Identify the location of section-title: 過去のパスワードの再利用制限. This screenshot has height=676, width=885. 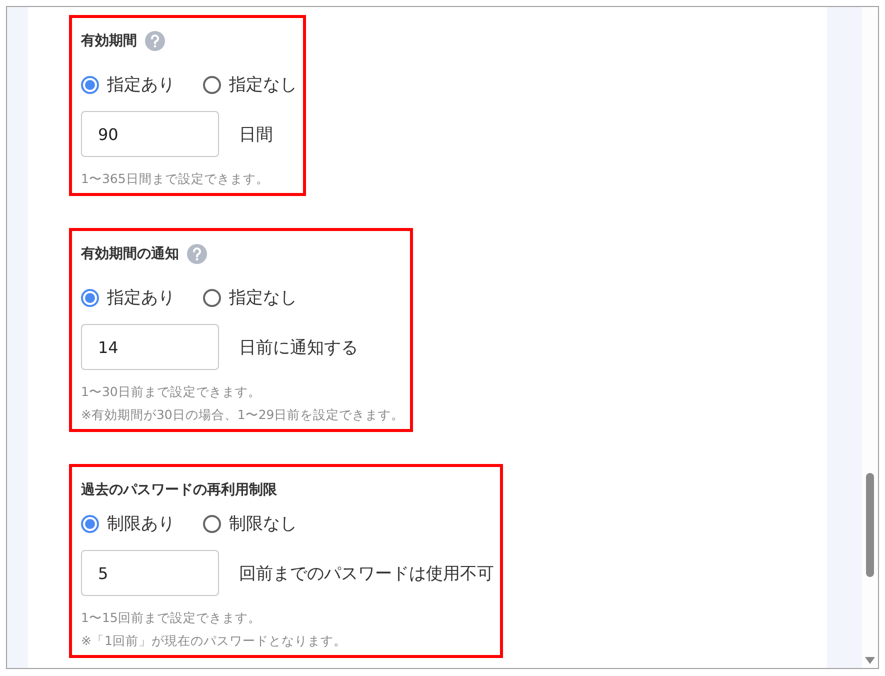
(179, 490).